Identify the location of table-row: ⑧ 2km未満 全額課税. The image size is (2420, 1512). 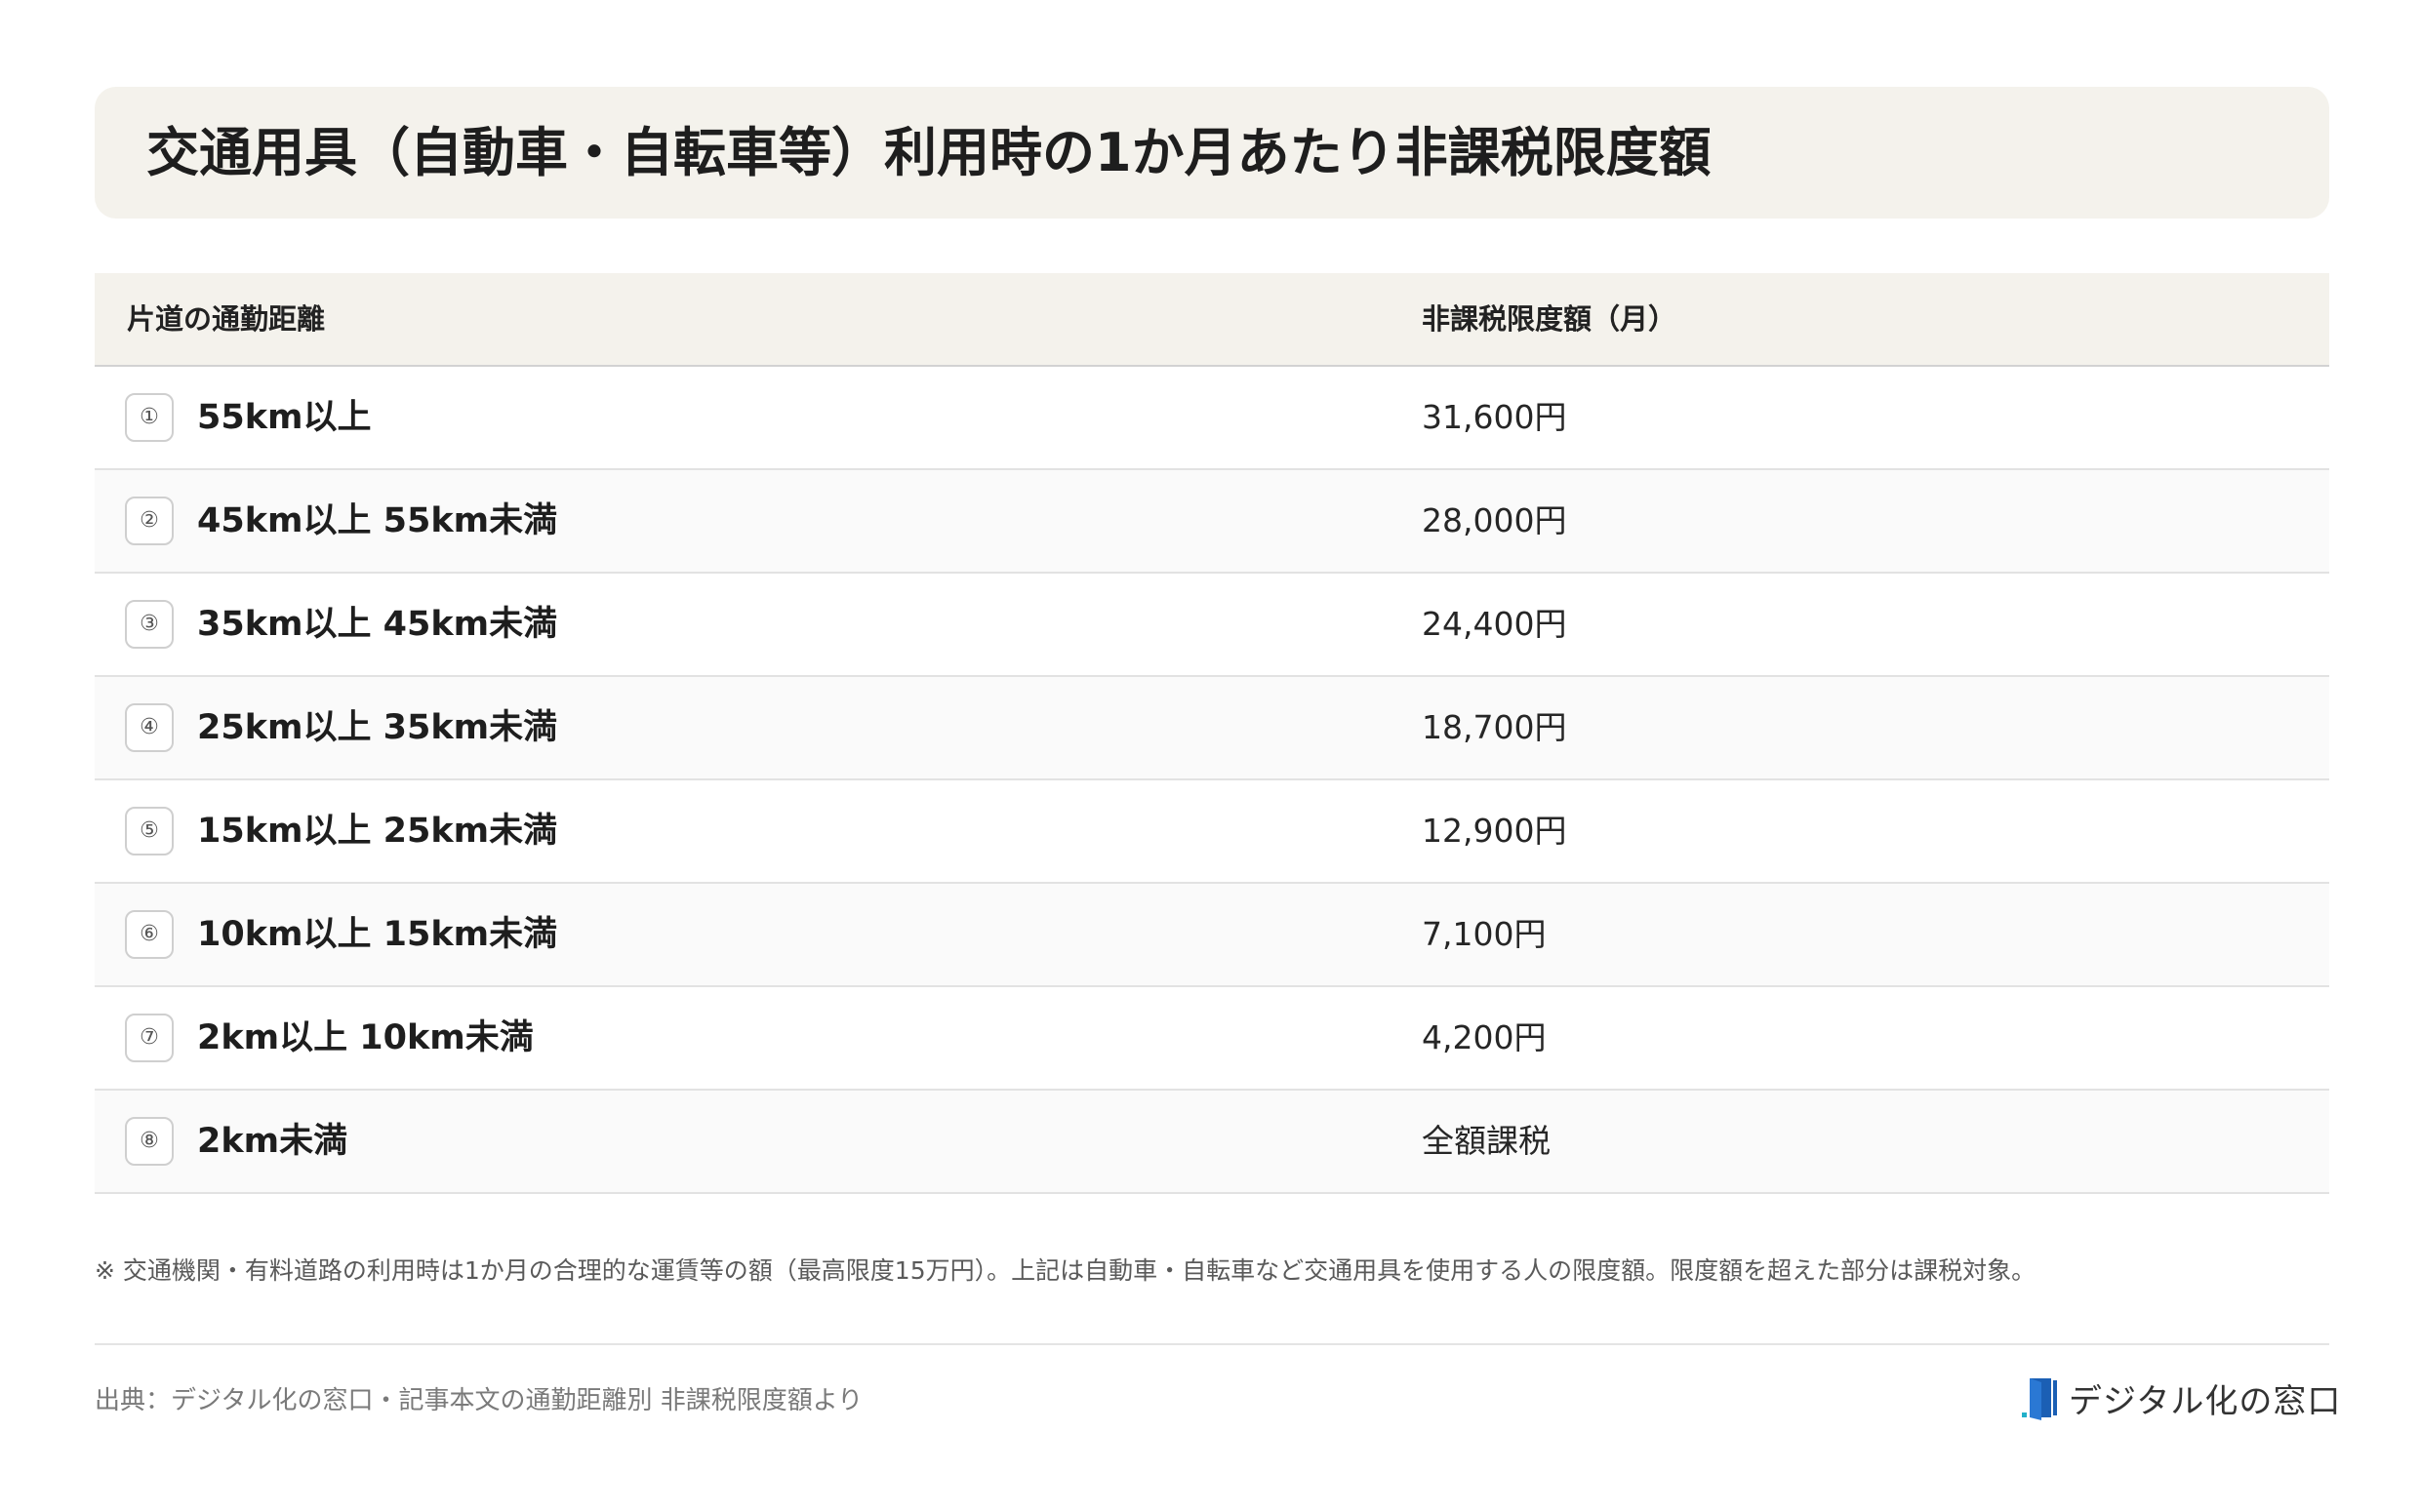
(1212, 1142).